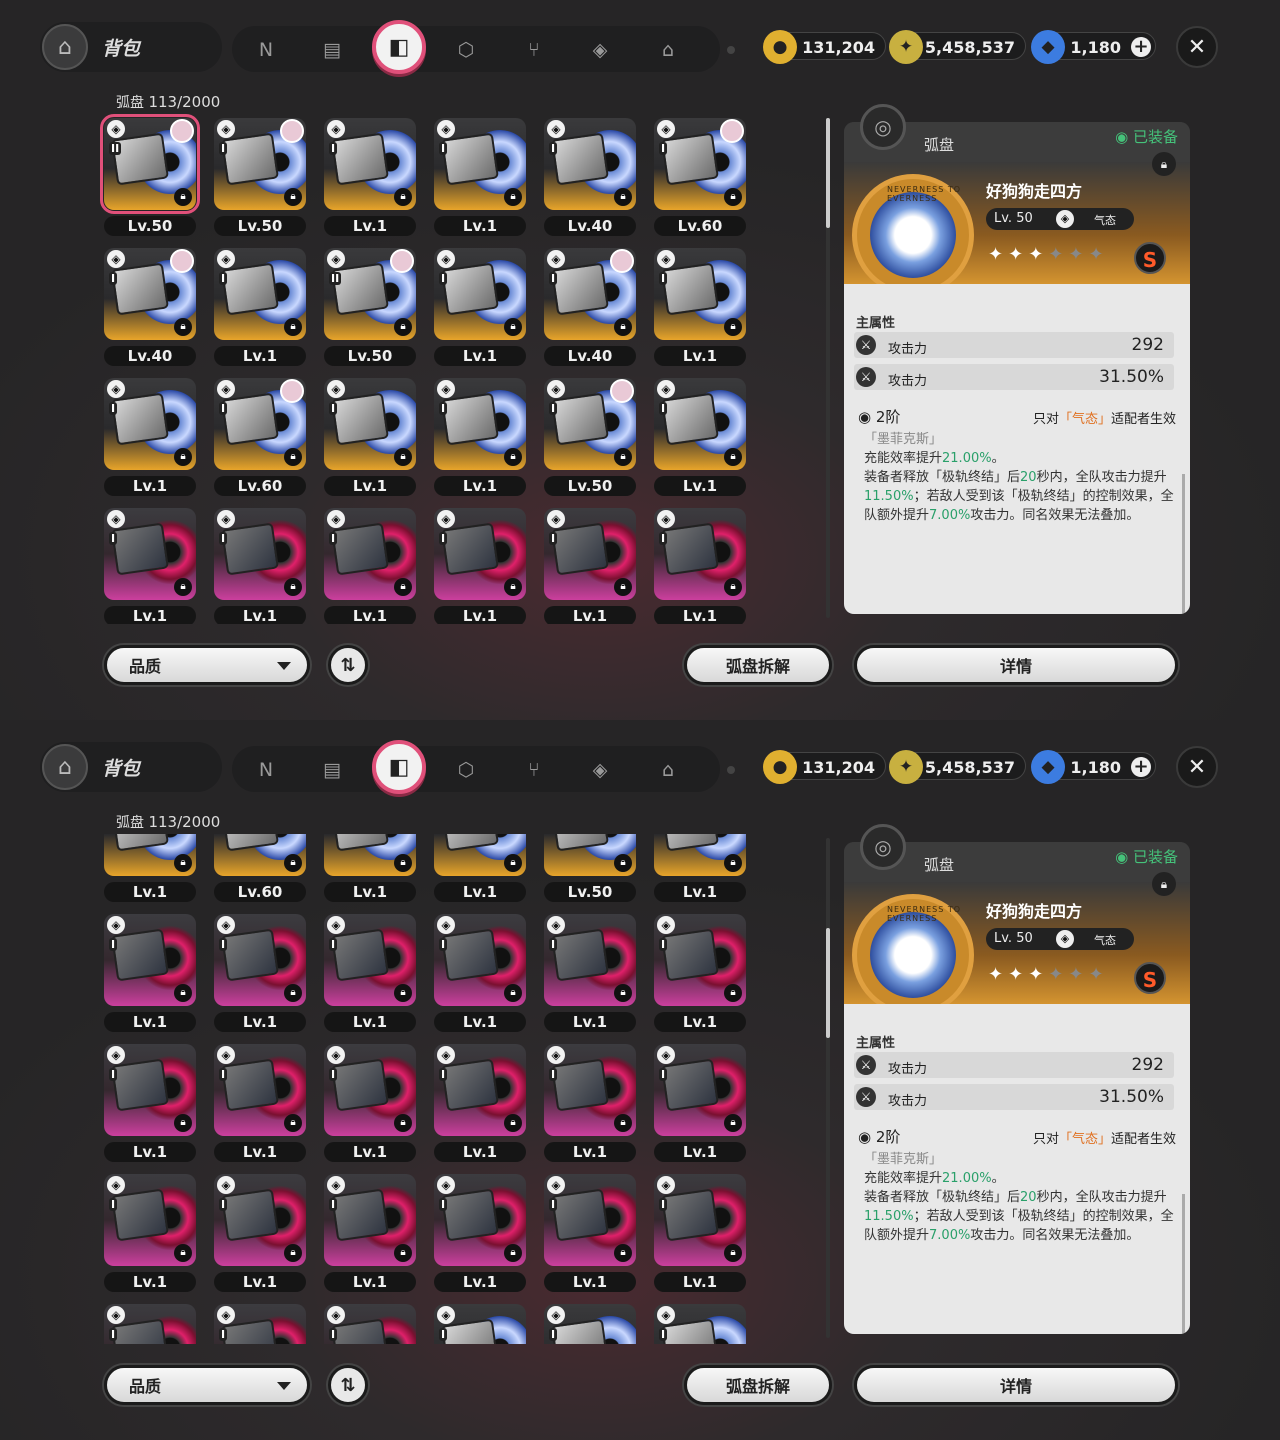  Describe the element at coordinates (828, 368) in the screenshot. I see `grid-scrollbar` at that location.